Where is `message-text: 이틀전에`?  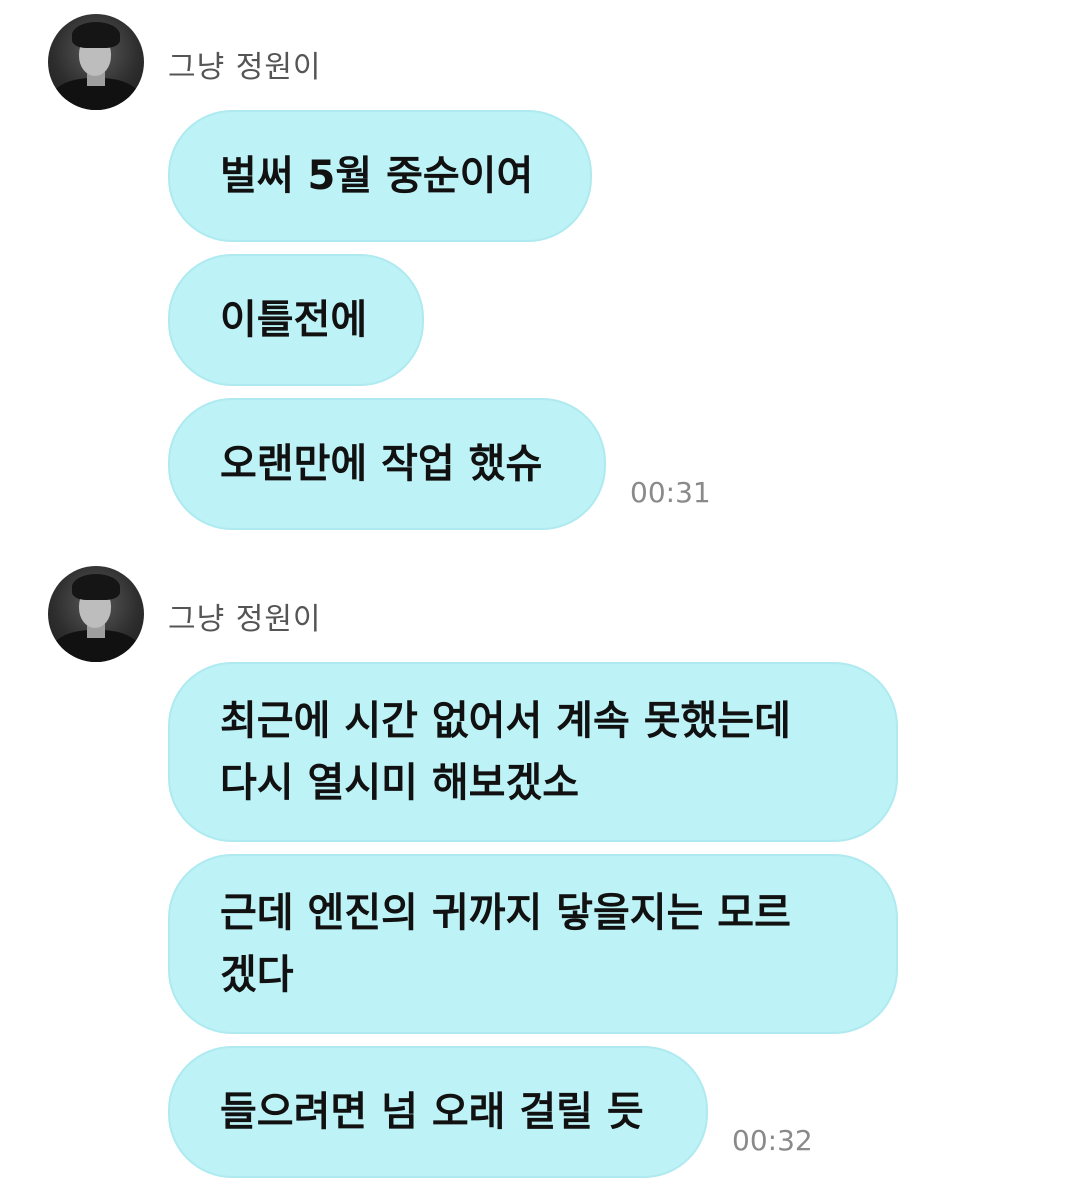
message-text: 이틀전에 is located at coordinates (294, 320).